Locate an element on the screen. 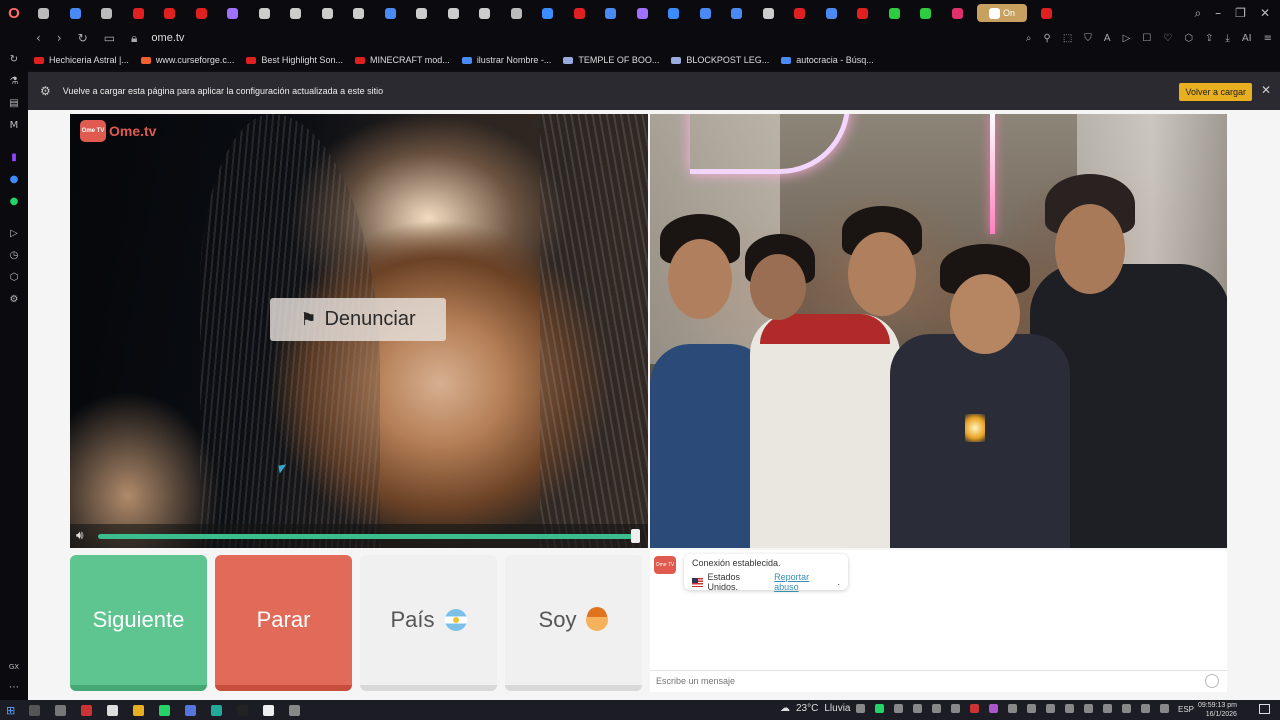 This screenshot has width=1280, height=720. forward-icon: › is located at coordinates (59, 38).